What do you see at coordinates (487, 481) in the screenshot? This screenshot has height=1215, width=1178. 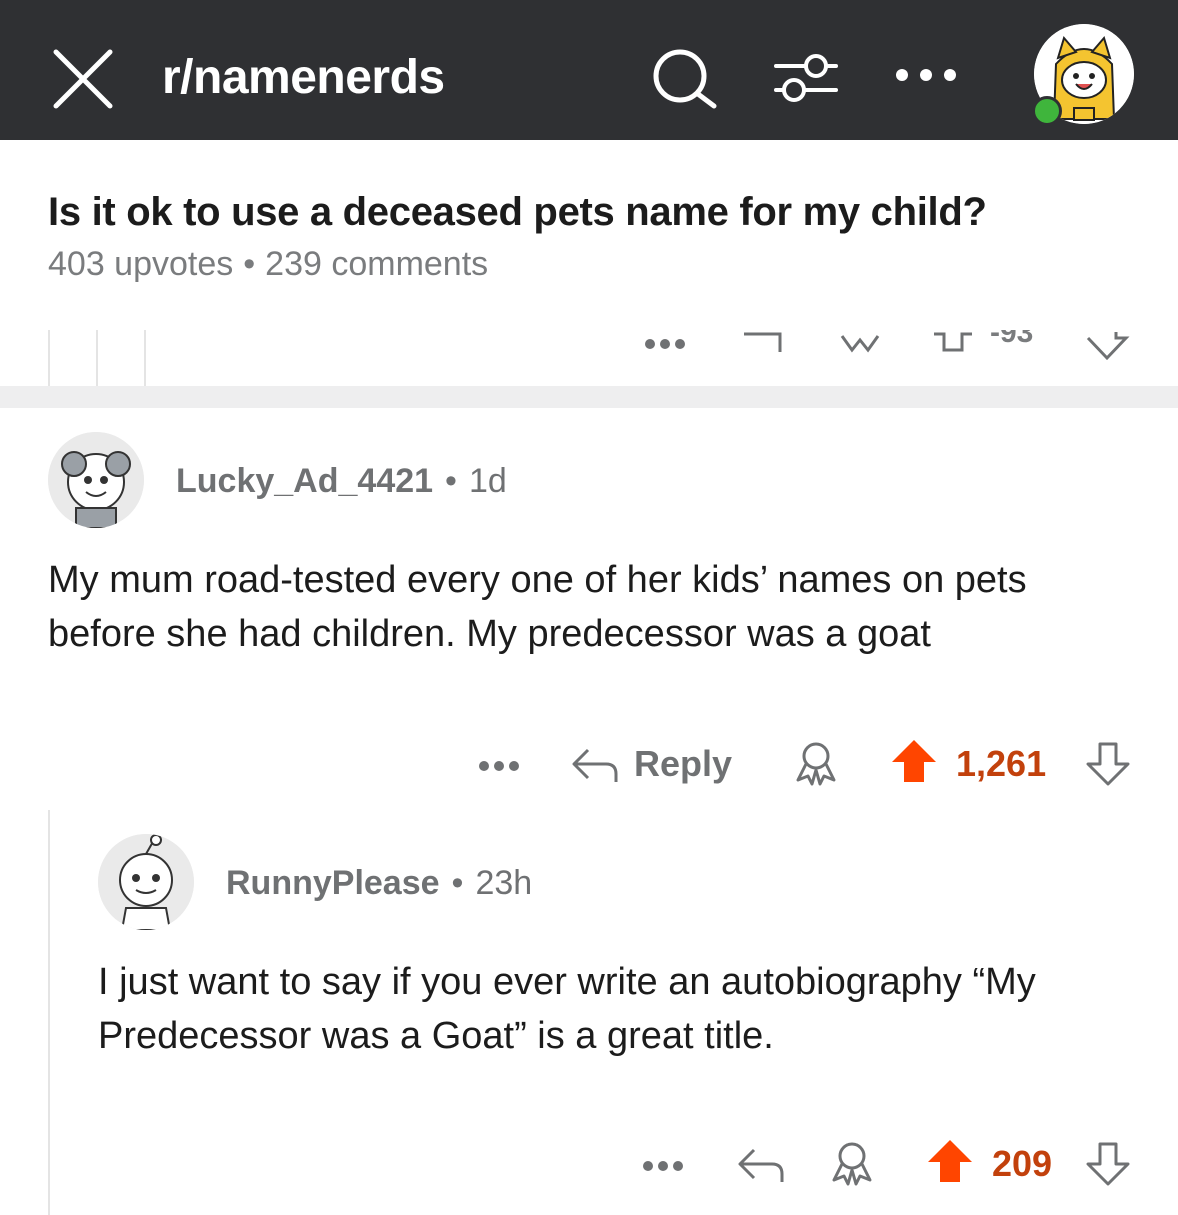 I see `comment-age: 1d` at bounding box center [487, 481].